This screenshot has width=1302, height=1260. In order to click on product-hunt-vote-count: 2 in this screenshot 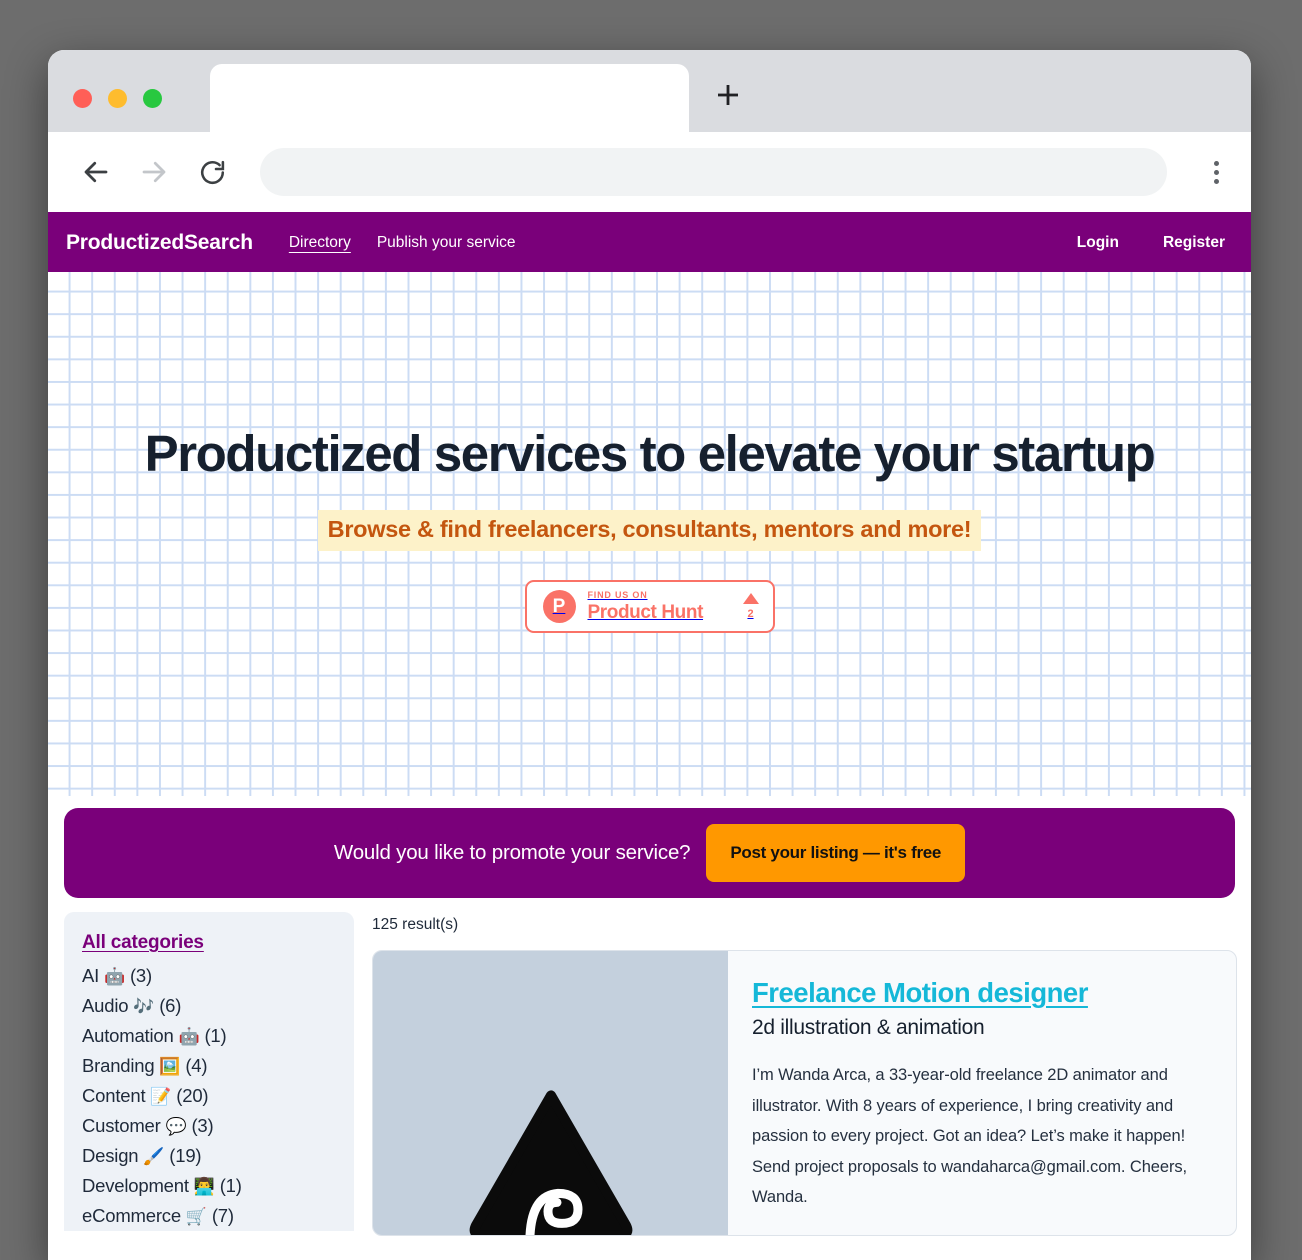, I will do `click(750, 614)`.